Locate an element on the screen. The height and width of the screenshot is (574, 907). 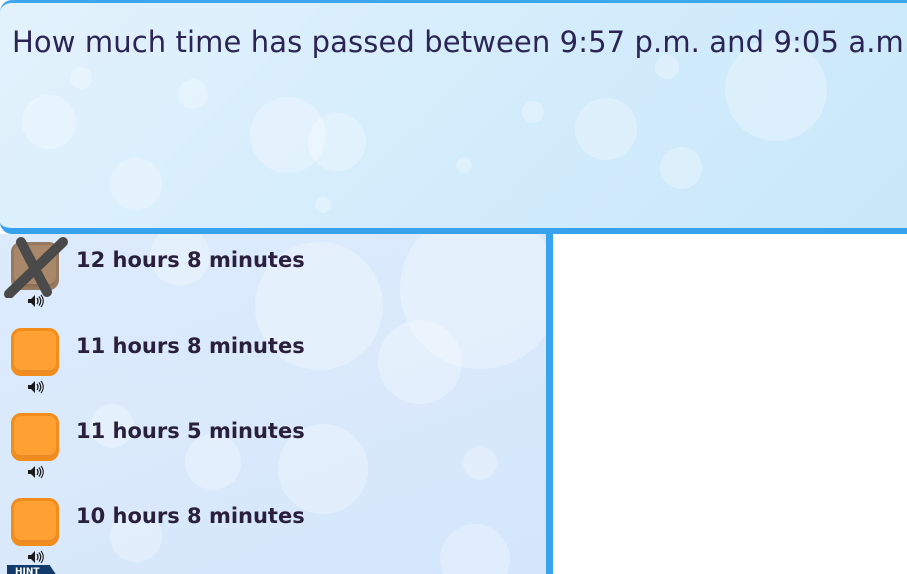
answer-choice-2: 11 hours 8 minutes is located at coordinates (270, 357).